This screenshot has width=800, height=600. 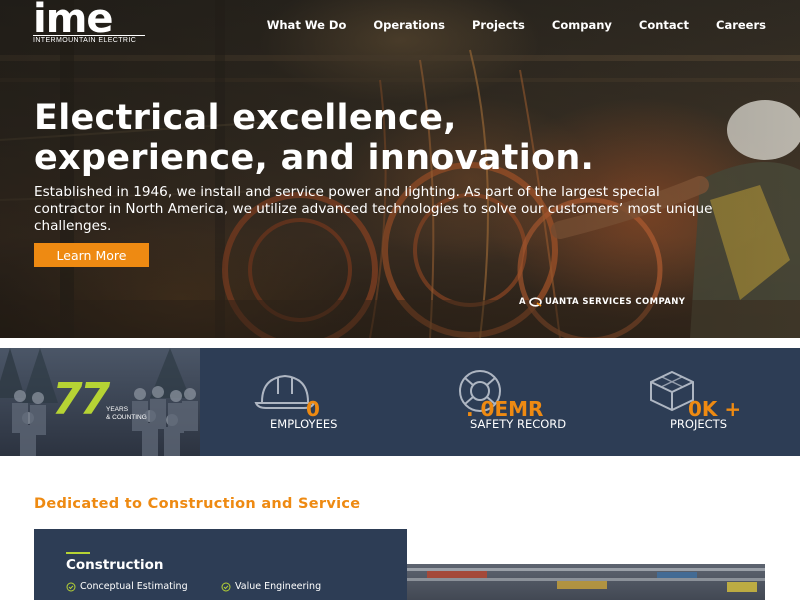 I want to click on nav-what-we-do: What We Do, so click(x=307, y=25).